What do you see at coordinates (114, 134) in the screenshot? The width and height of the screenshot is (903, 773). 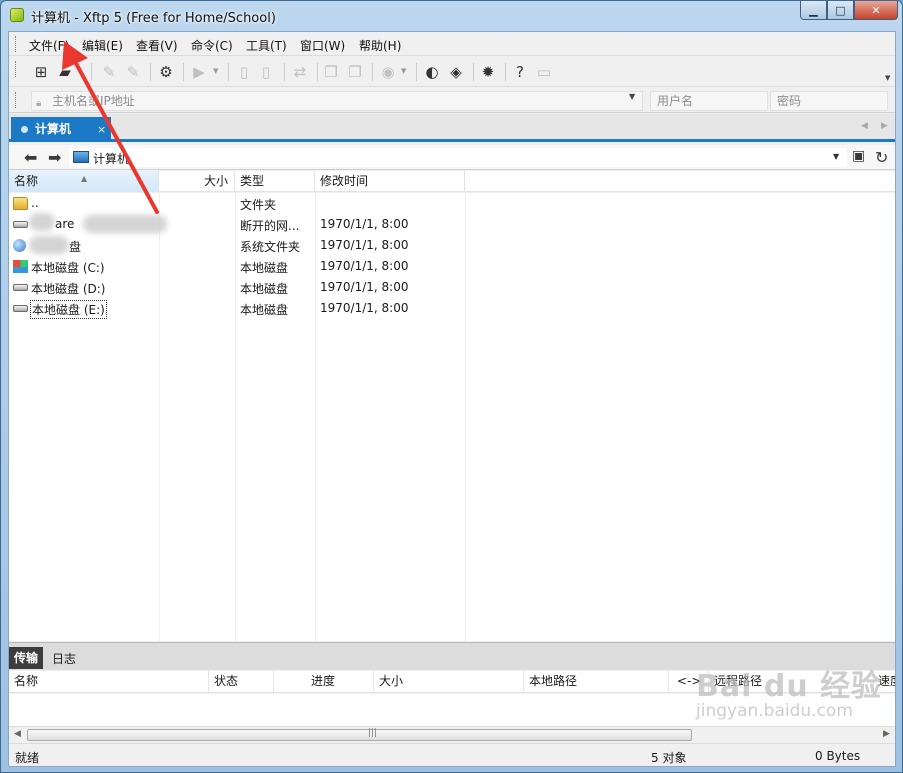 I see `annotation-arrow-shaft` at bounding box center [114, 134].